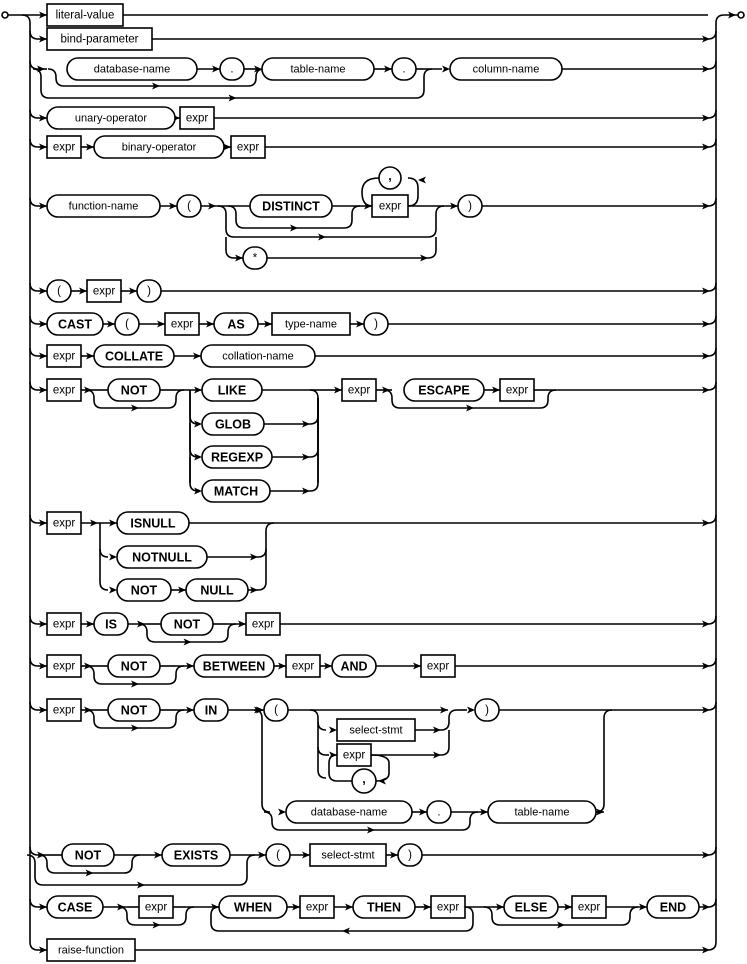 The image size is (747, 964). I want to click on node-label: AS, so click(235, 325).